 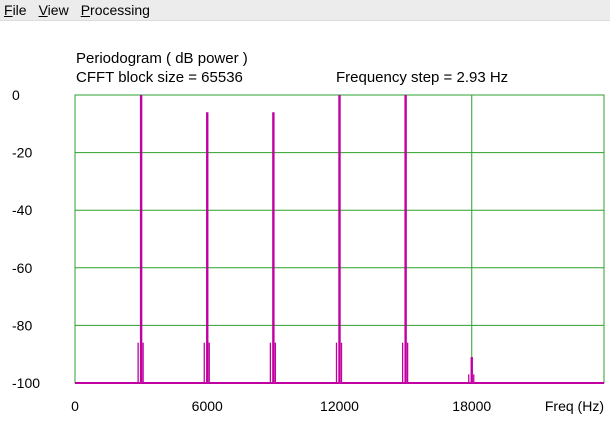 I want to click on y-tick-label: -60, so click(x=22, y=268).